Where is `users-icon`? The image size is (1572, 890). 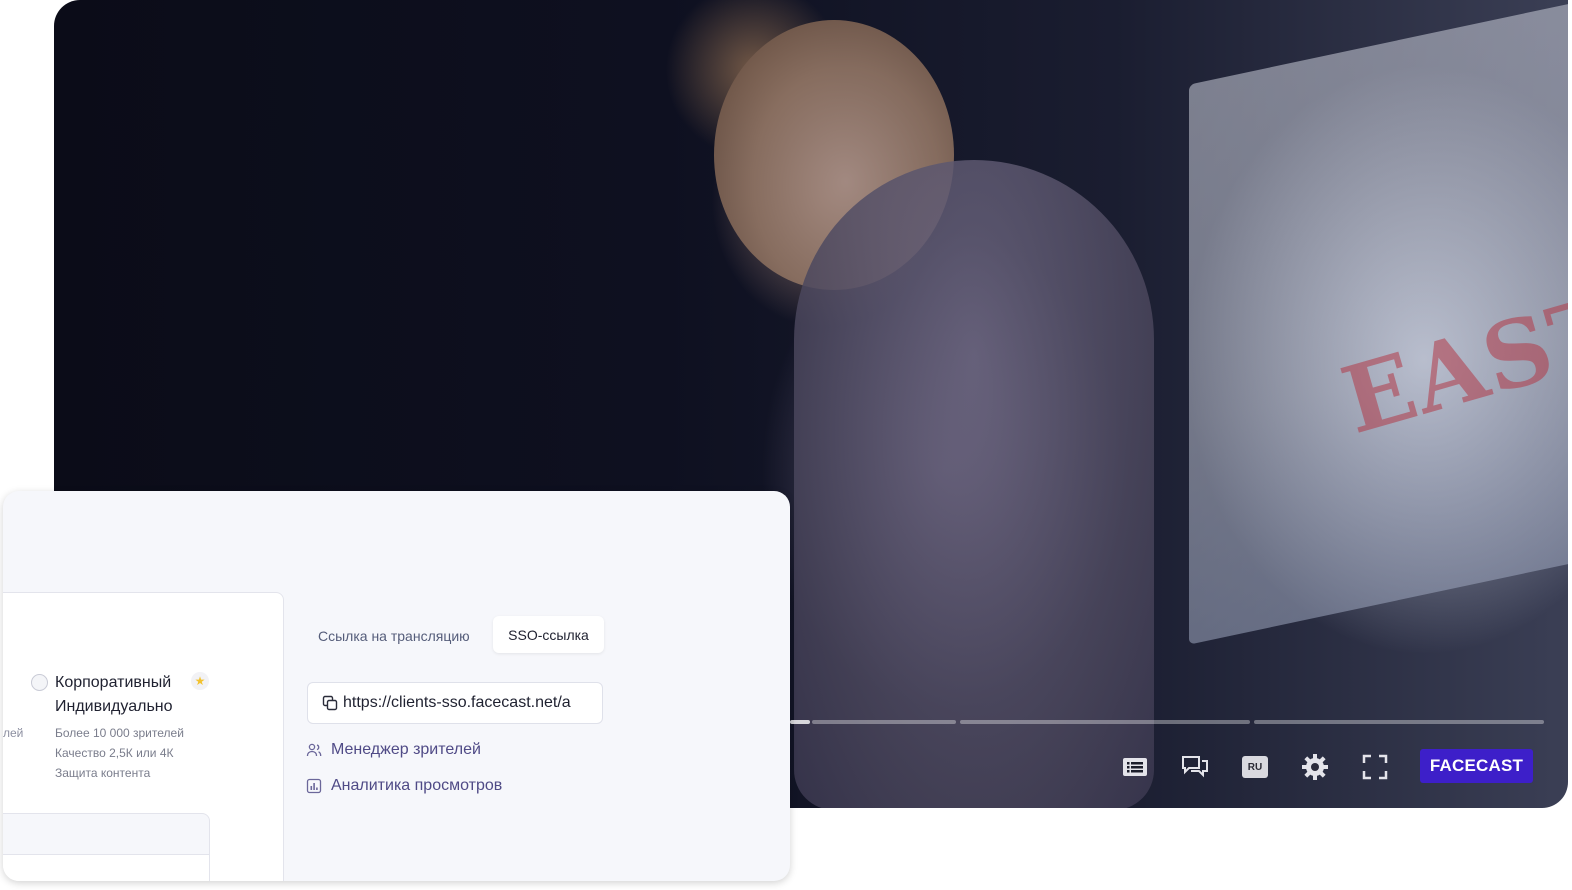 users-icon is located at coordinates (314, 750).